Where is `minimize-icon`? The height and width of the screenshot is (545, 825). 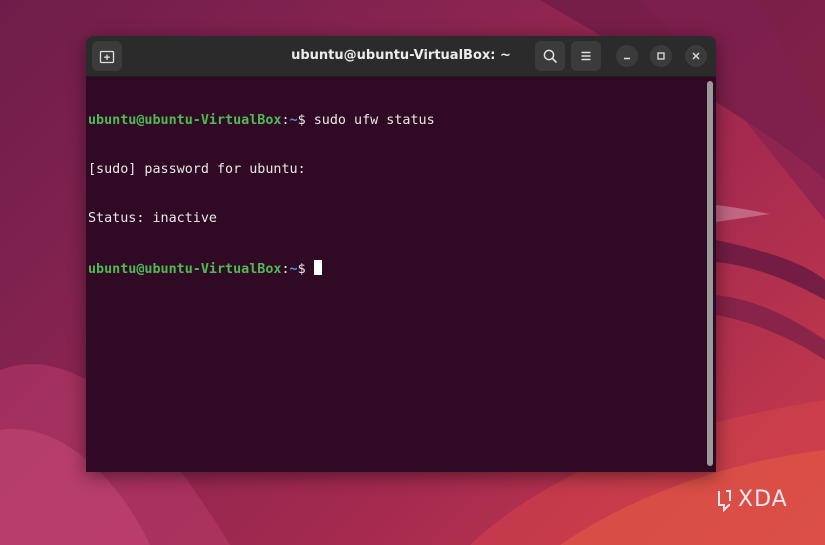
minimize-icon is located at coordinates (627, 58).